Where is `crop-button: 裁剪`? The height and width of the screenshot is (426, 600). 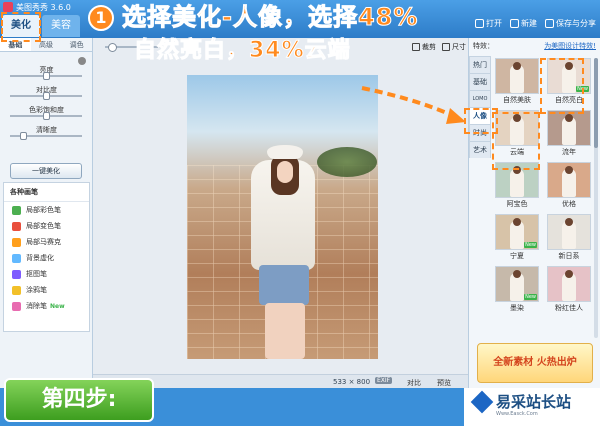
crop-button: 裁剪 is located at coordinates (424, 47).